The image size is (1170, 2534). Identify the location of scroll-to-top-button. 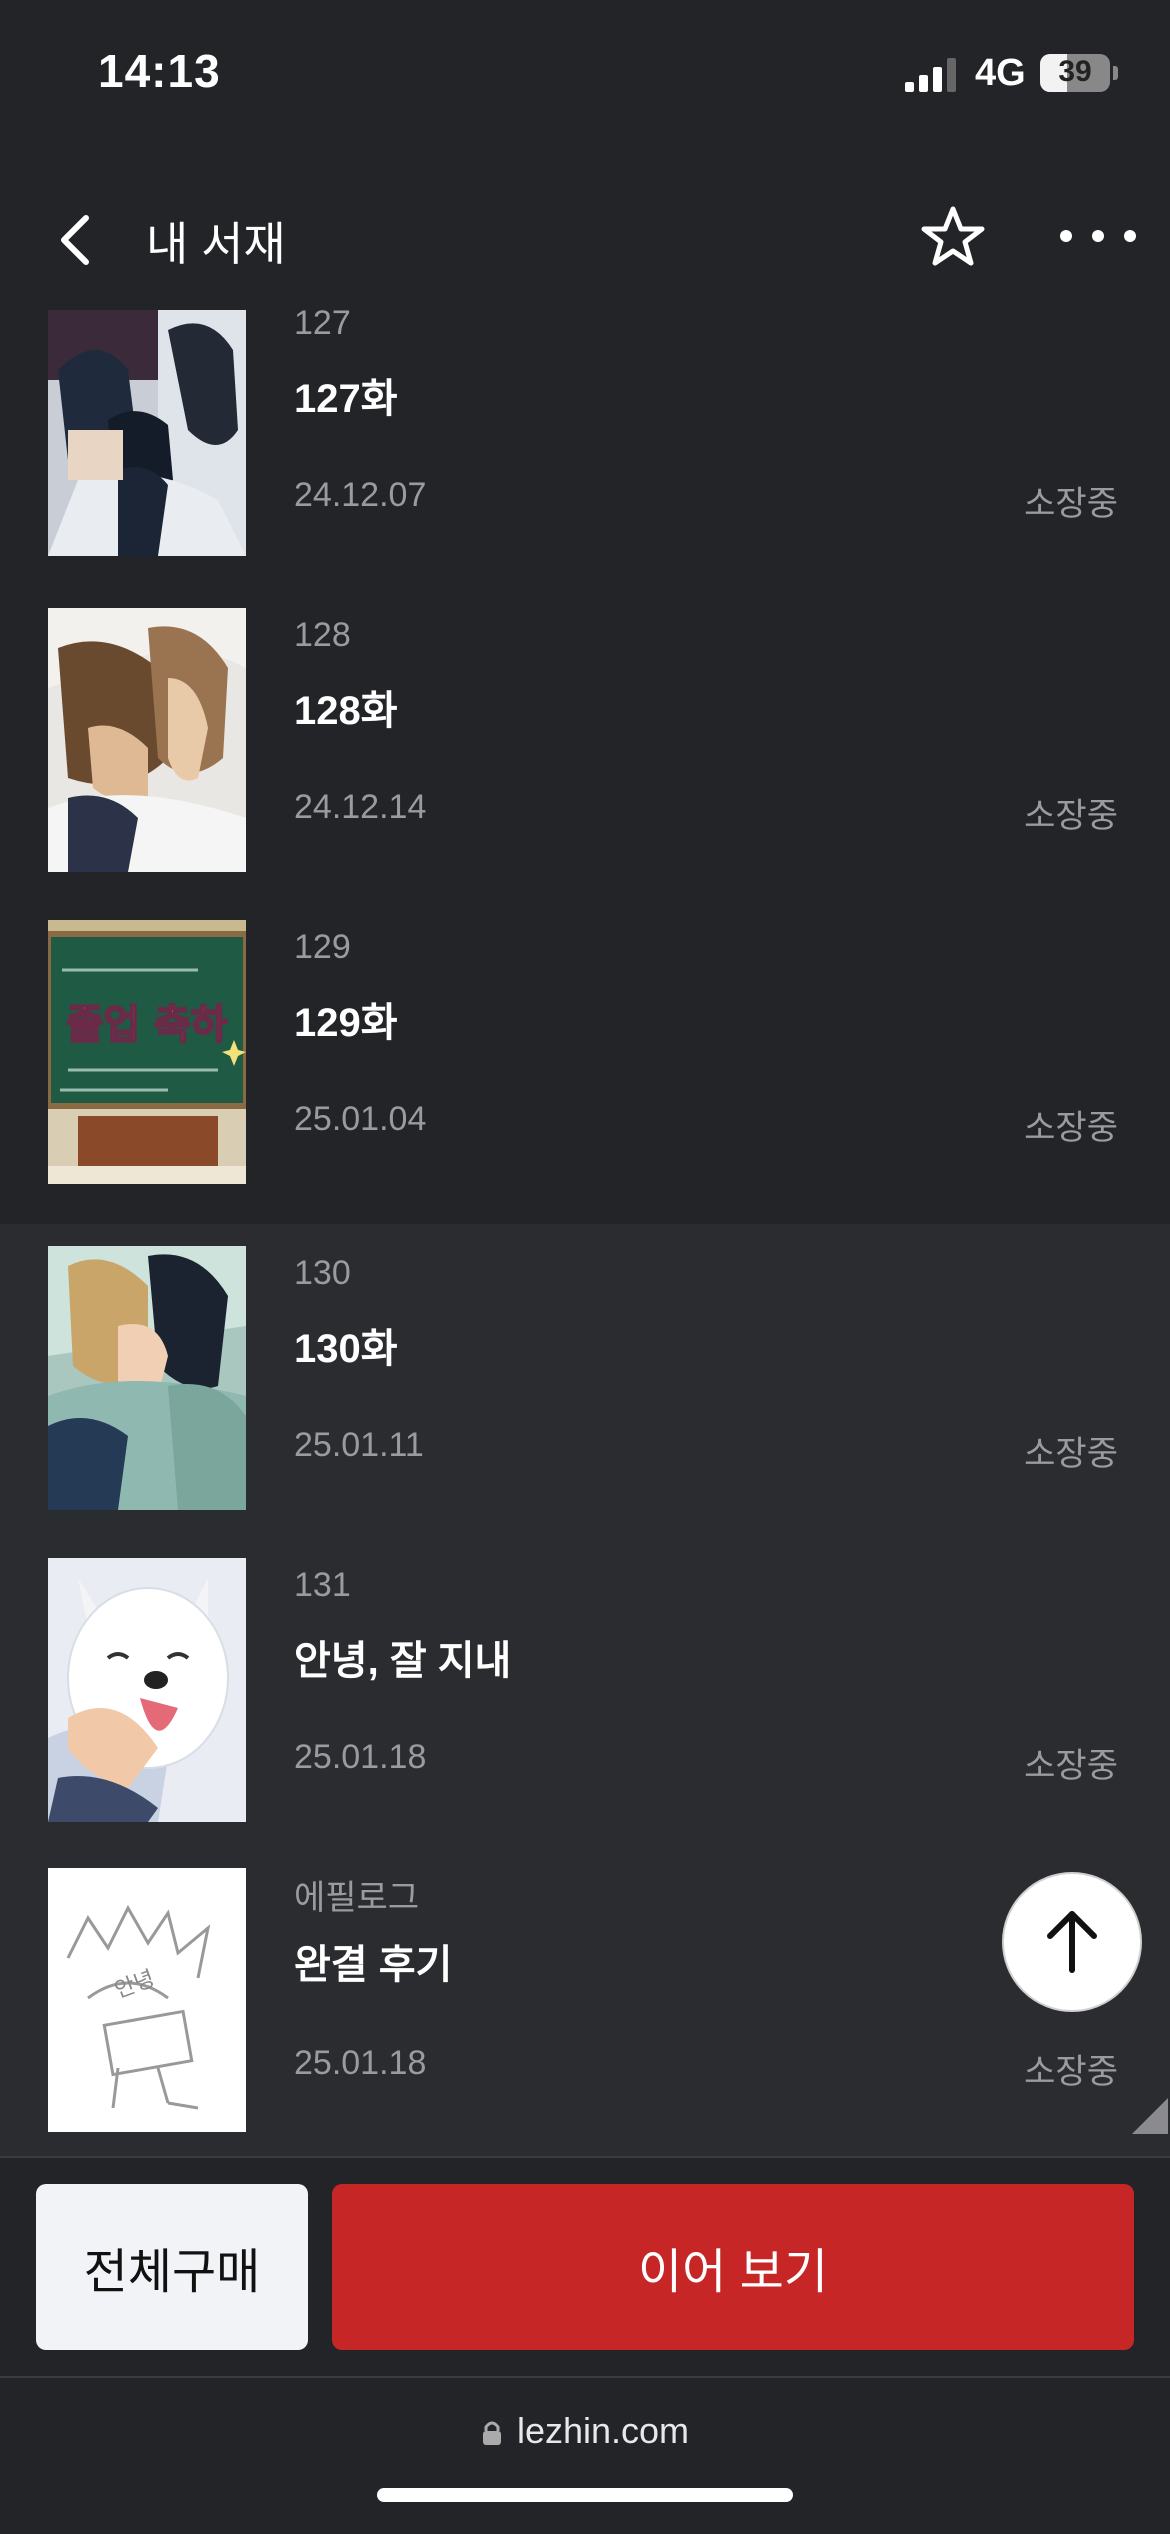
(1072, 1942).